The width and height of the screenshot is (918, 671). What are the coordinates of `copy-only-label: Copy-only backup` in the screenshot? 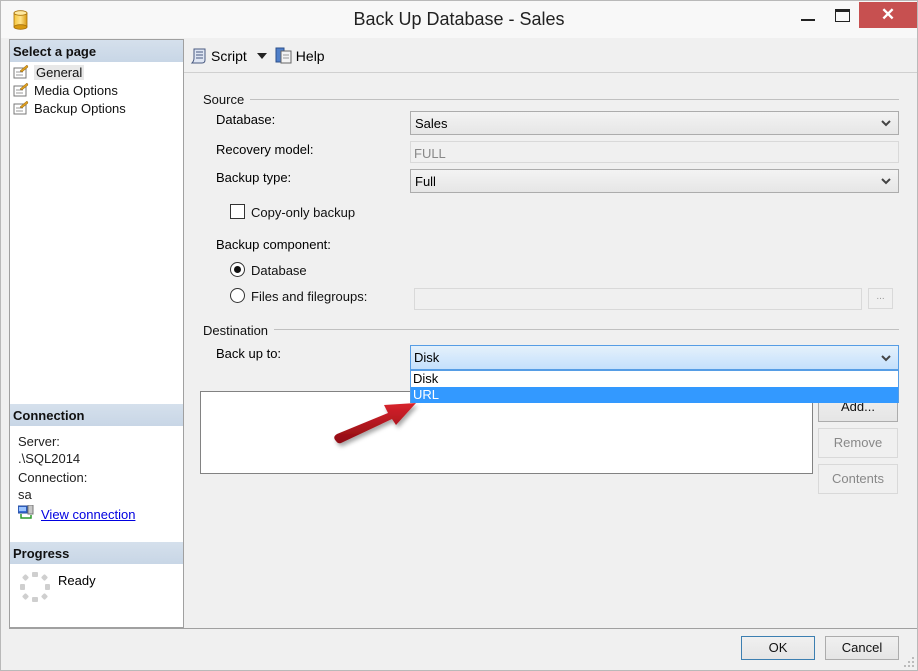 It's located at (303, 212).